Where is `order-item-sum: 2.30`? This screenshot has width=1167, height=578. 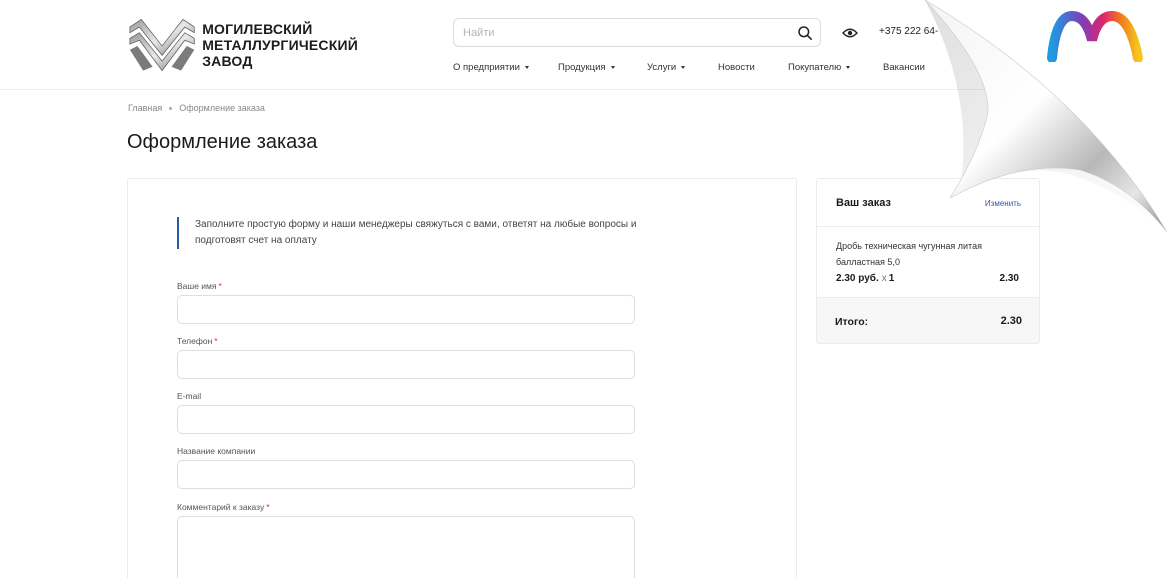 order-item-sum: 2.30 is located at coordinates (1009, 278).